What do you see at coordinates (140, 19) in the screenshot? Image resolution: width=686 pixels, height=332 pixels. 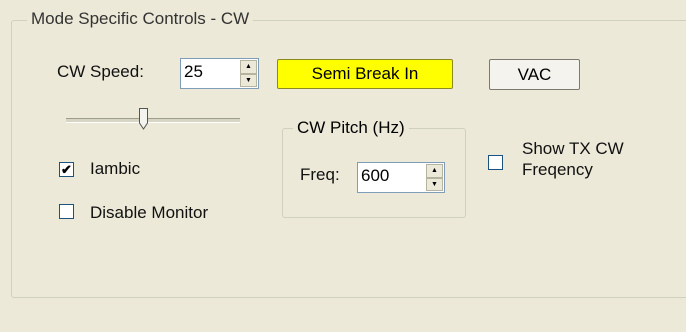 I see `groupbox-title: Mode Specific Controls - CW` at bounding box center [140, 19].